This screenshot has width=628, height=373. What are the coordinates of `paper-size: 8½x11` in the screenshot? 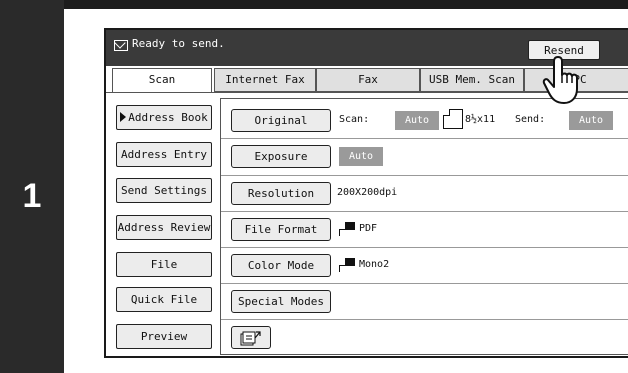 It's located at (480, 119).